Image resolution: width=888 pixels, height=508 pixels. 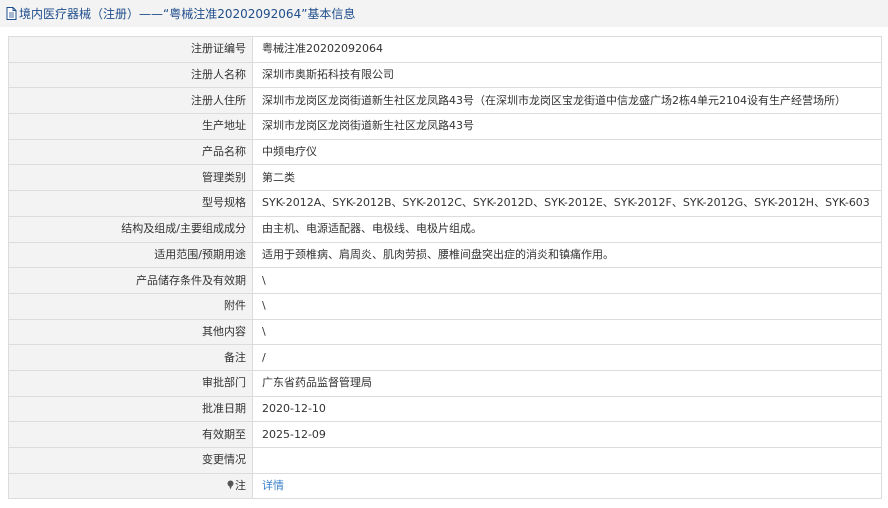 What do you see at coordinates (567, 409) in the screenshot?
I see `row-value: 2020-12-10` at bounding box center [567, 409].